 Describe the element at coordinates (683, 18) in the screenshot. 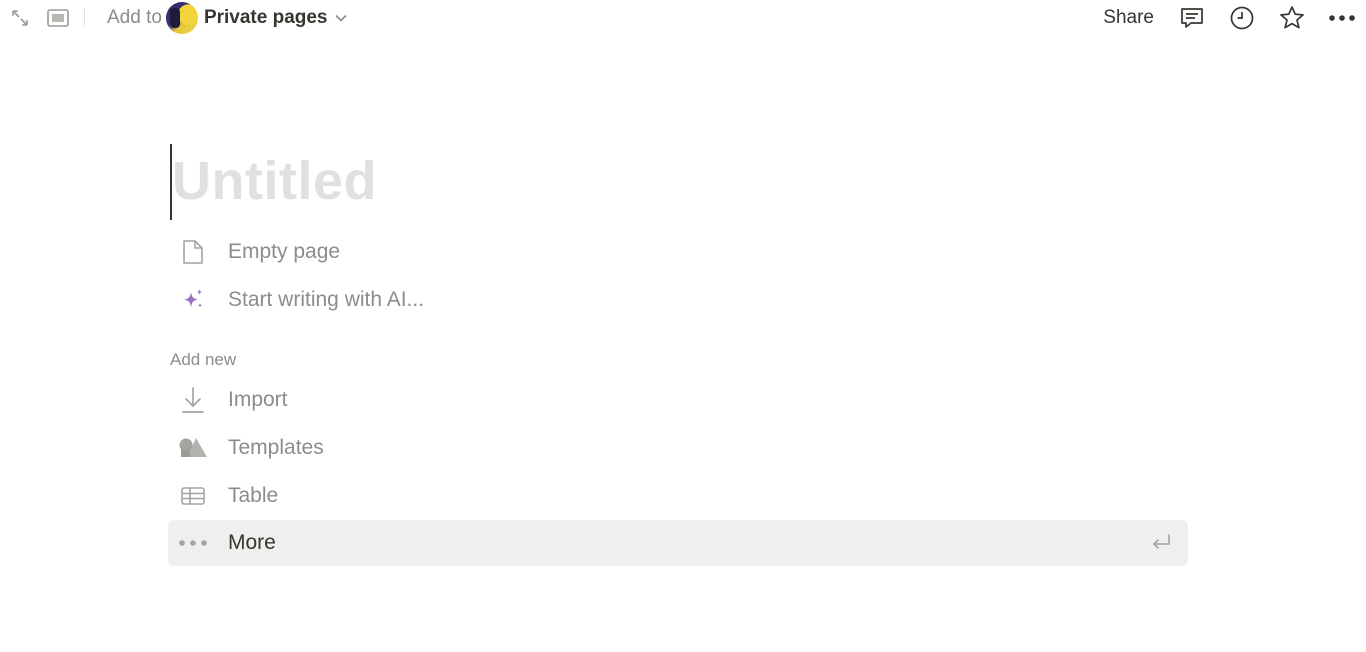

I see `top-bar: Add to Private pages Share` at that location.